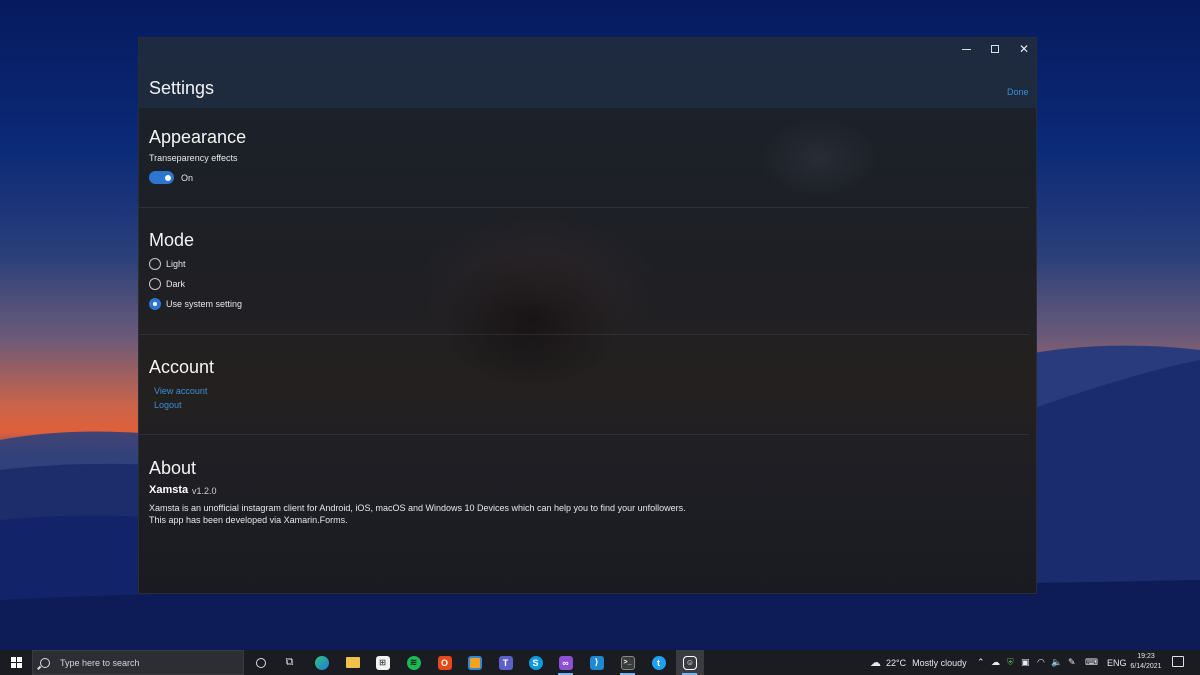  I want to click on tray-network: ◠, so click(1041, 662).